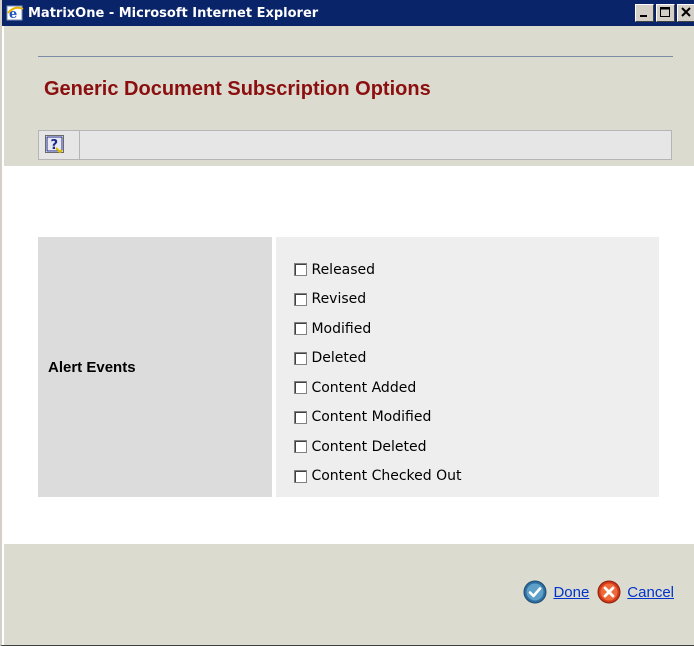  Describe the element at coordinates (301, 476) in the screenshot. I see `content-checked-out-checkbox` at that location.